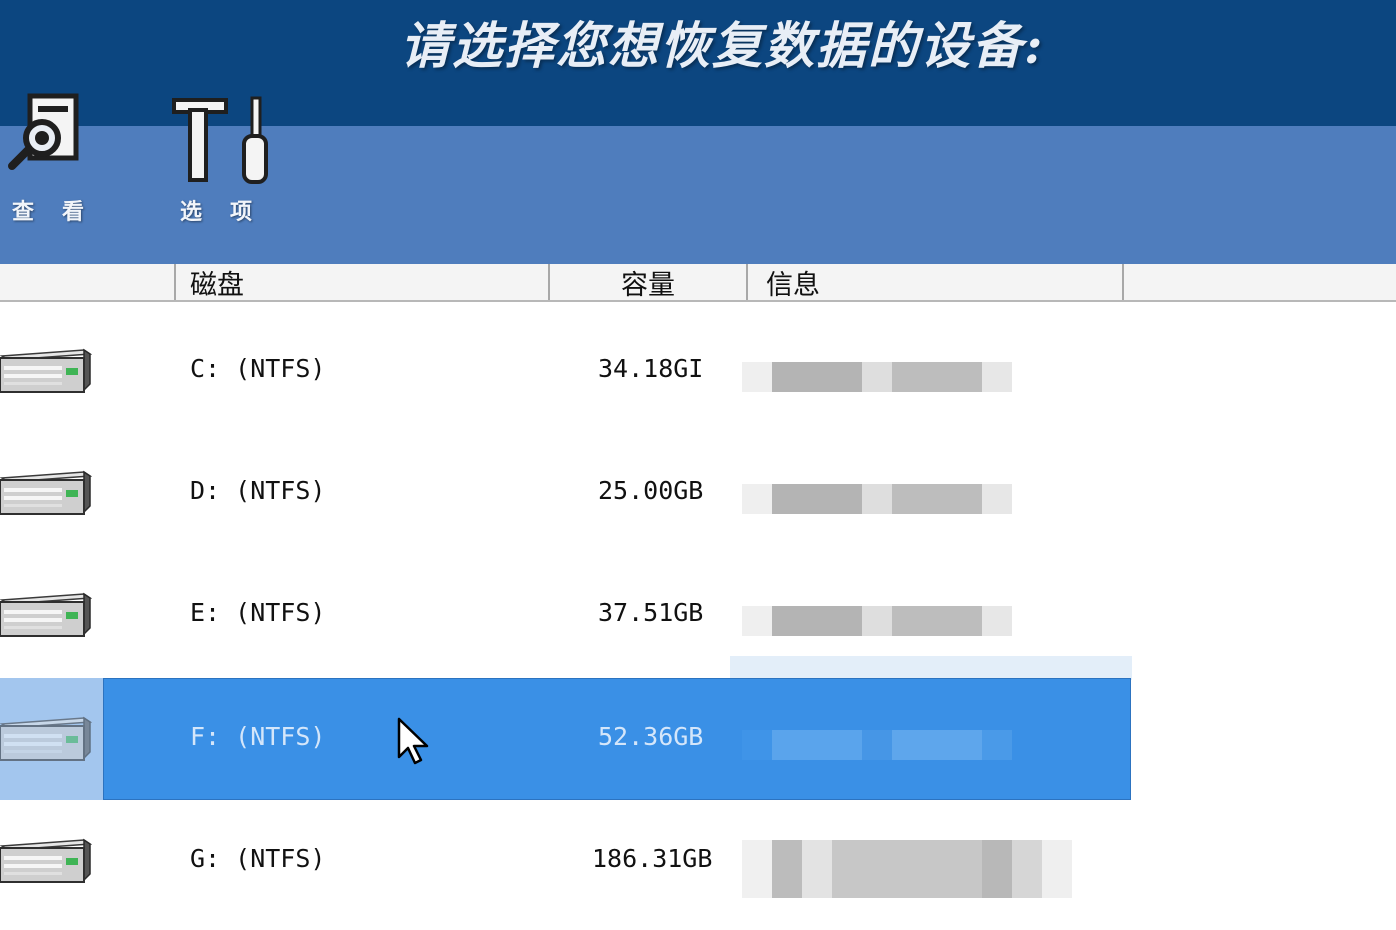 The image size is (1396, 930). I want to click on drive-row-e: E: (NTFS) 37.51GB, so click(698, 615).